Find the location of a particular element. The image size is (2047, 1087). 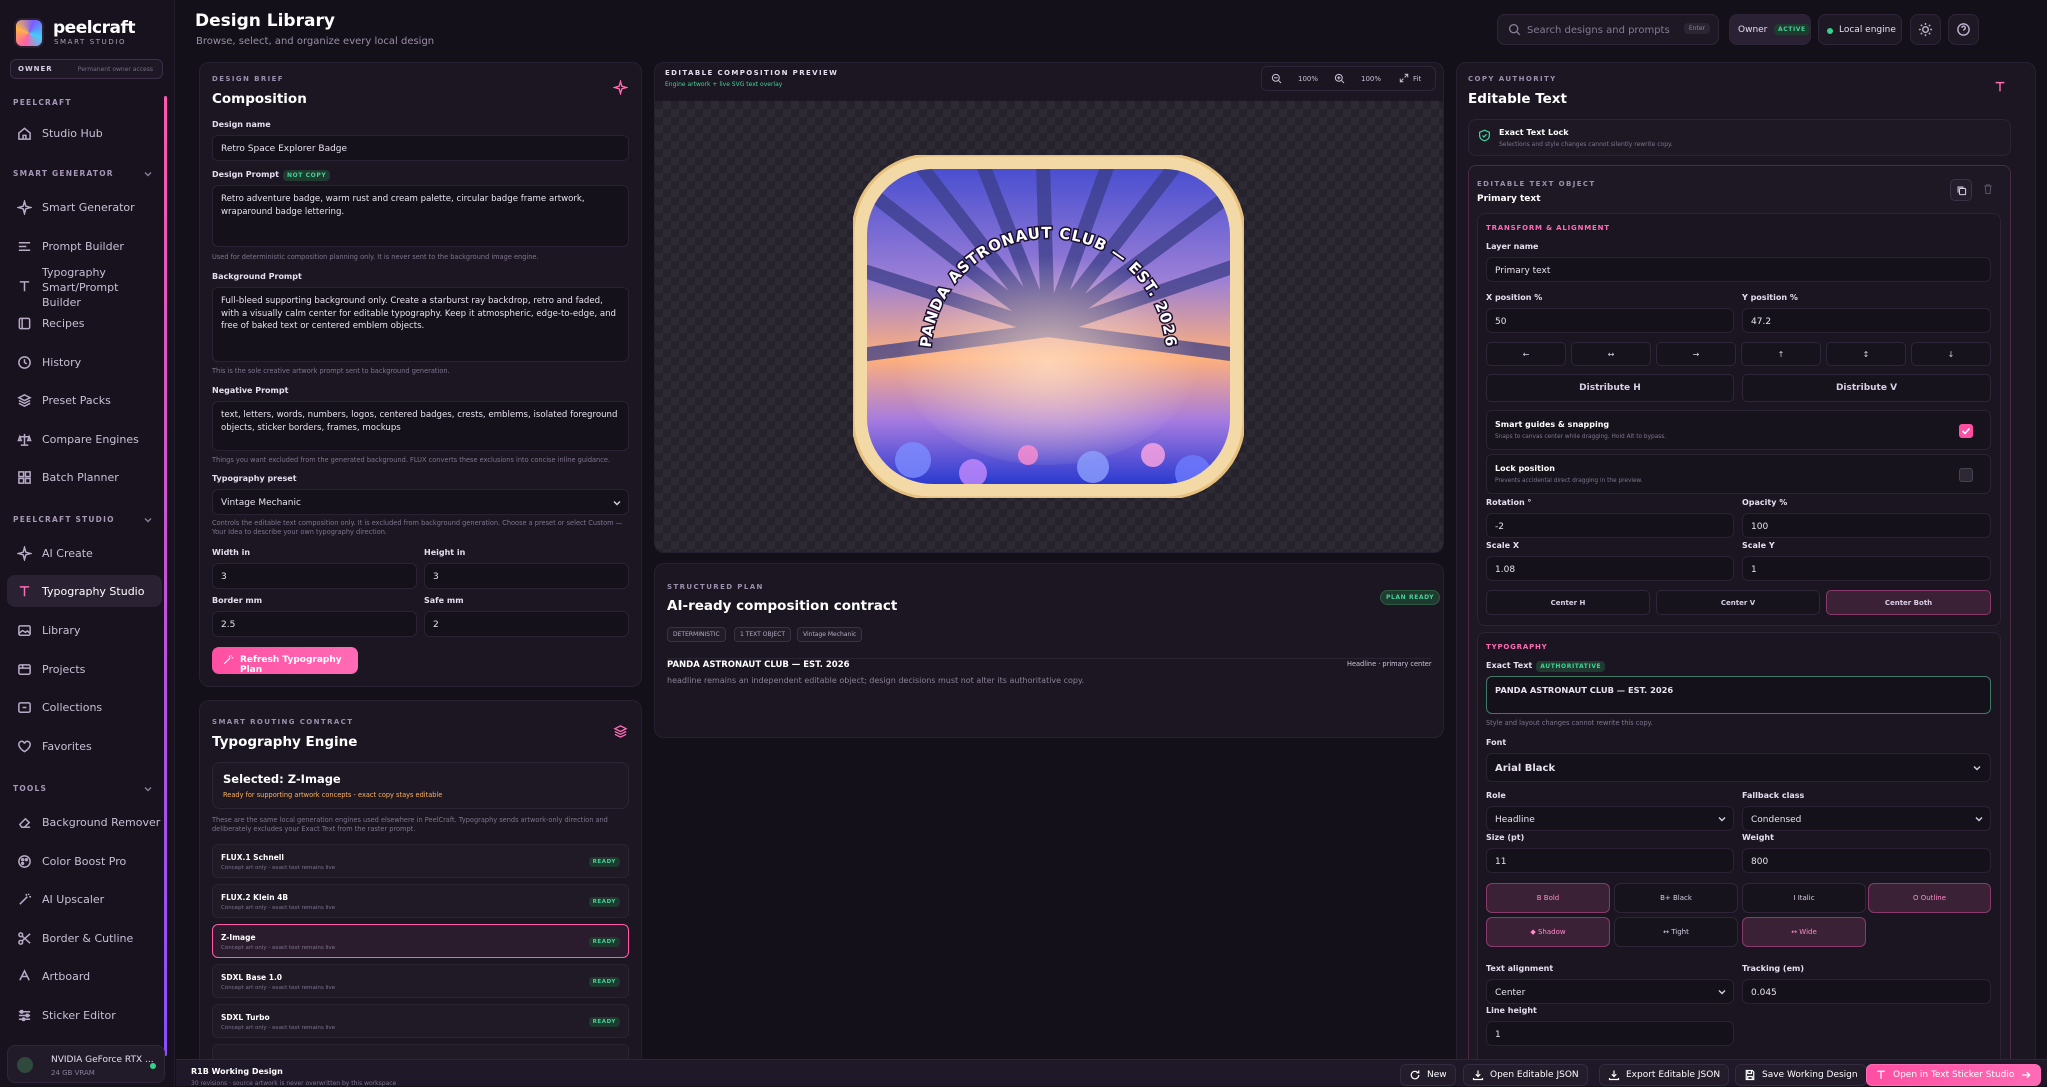

center-h-button: Center H is located at coordinates (1568, 602).